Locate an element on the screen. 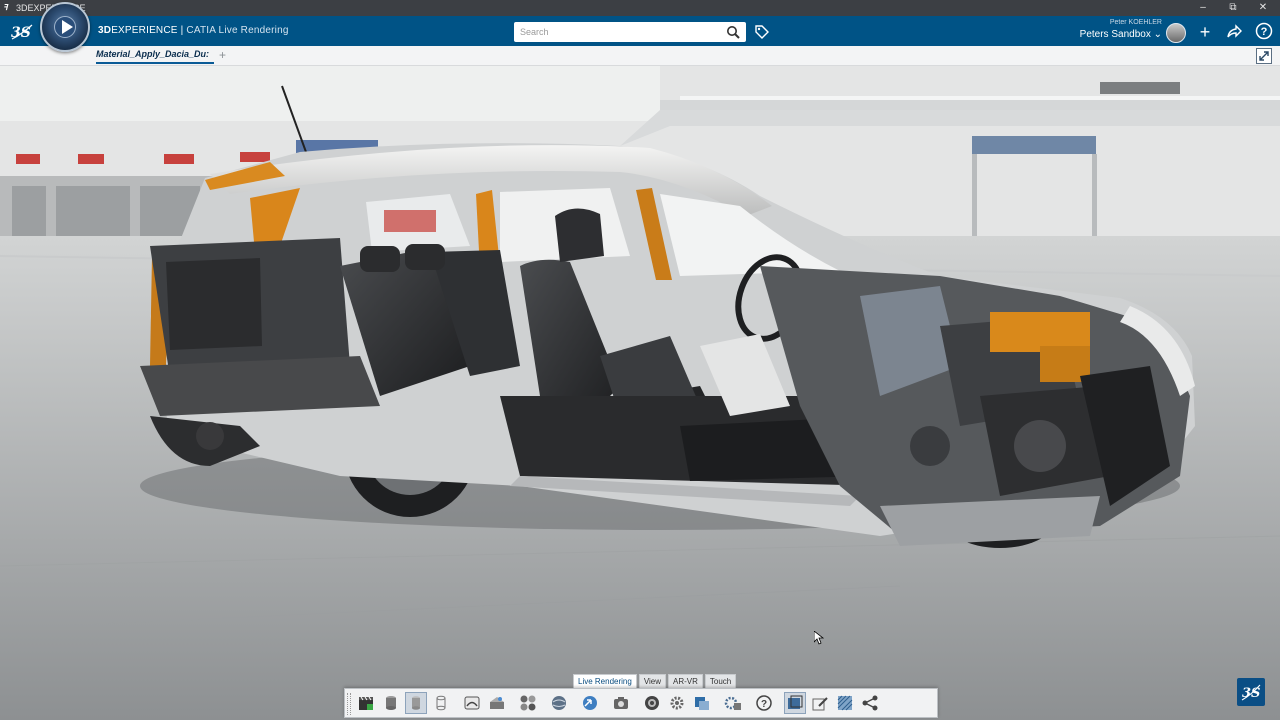  tab-strip: Material_Apply_Dacia_Du: + is located at coordinates (640, 56).